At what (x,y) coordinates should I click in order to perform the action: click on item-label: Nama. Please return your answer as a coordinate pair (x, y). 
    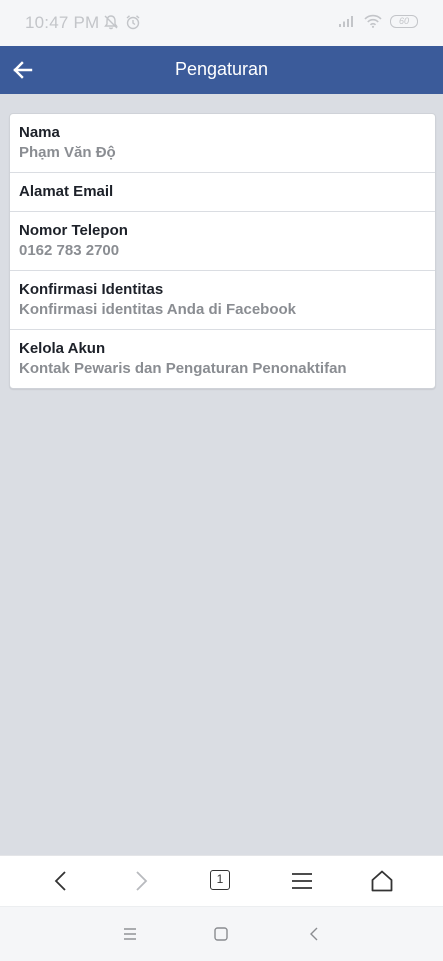
    Looking at the image, I should click on (39, 132).